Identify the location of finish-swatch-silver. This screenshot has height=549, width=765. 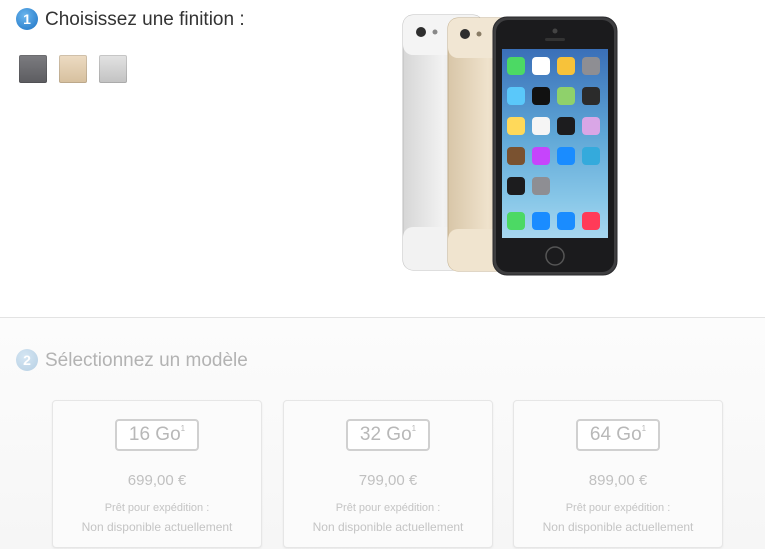
(113, 69).